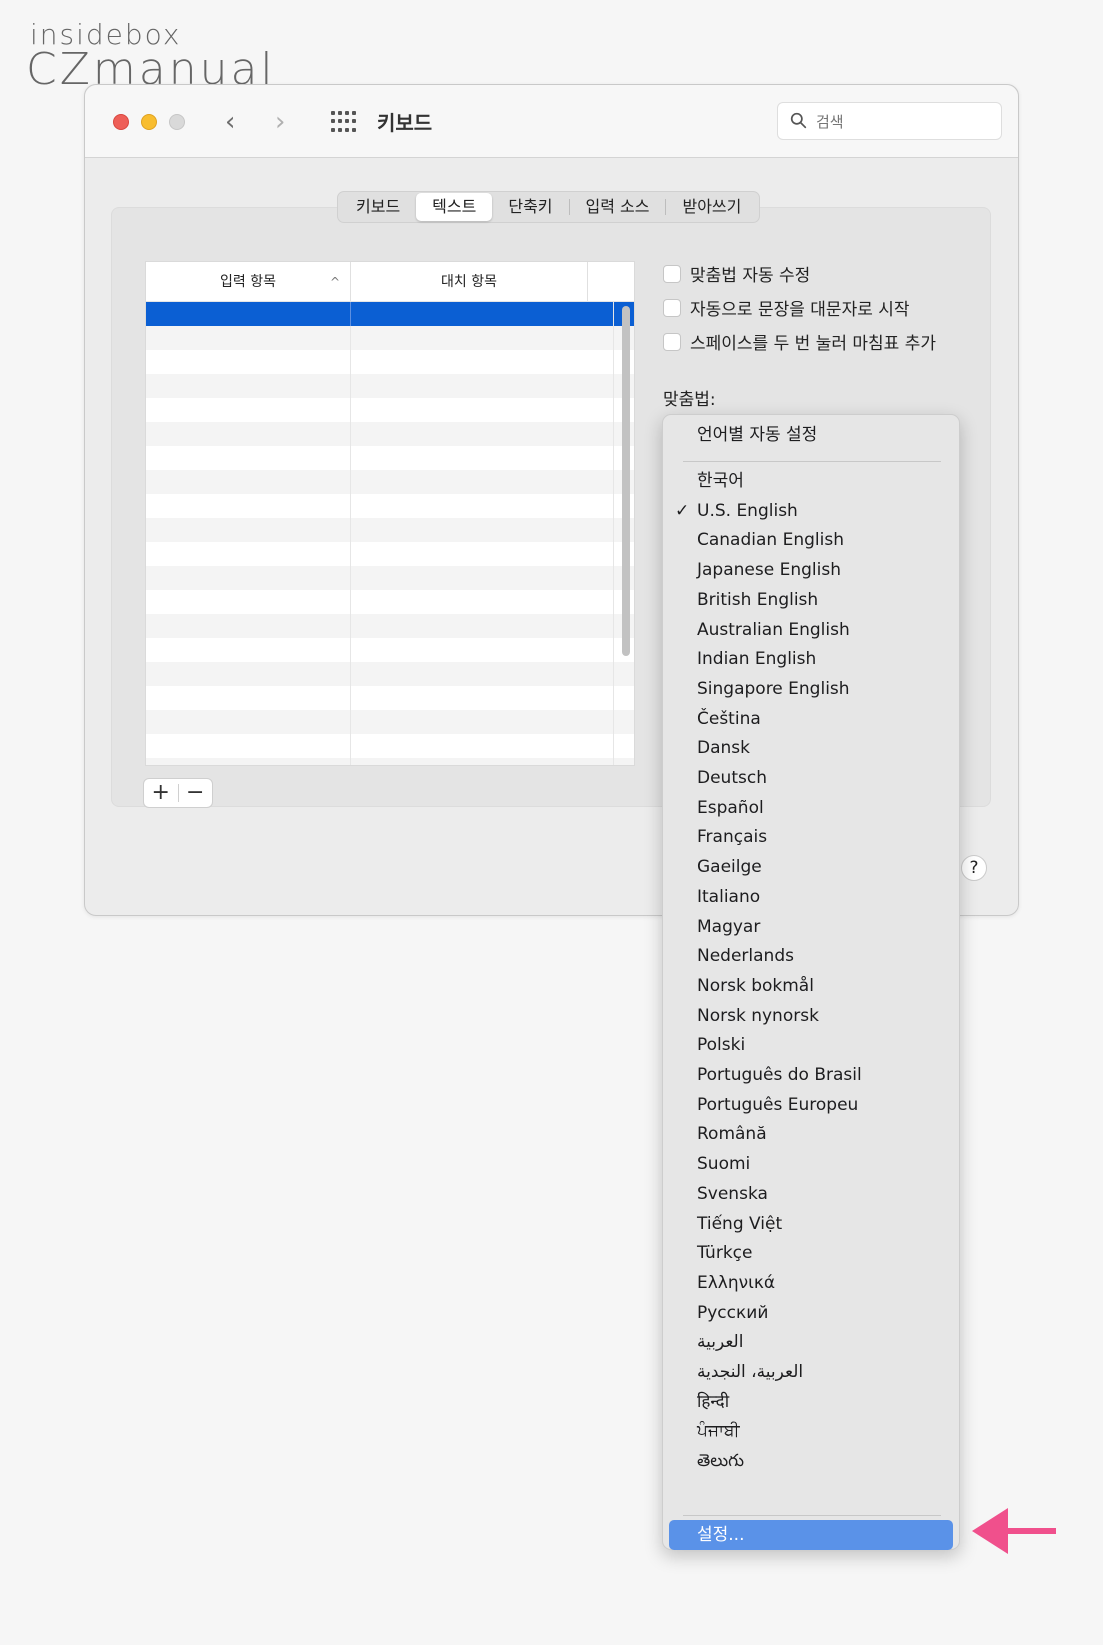 This screenshot has width=1103, height=1645. I want to click on option-label: 자동으로 문장을 대문자로 시작, so click(800, 310).